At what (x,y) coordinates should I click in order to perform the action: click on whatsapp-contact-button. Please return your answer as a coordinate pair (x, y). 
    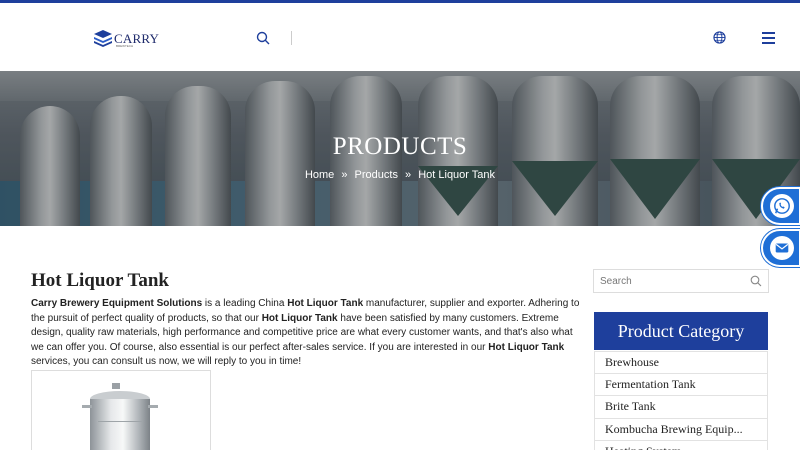
    Looking at the image, I should click on (780, 206).